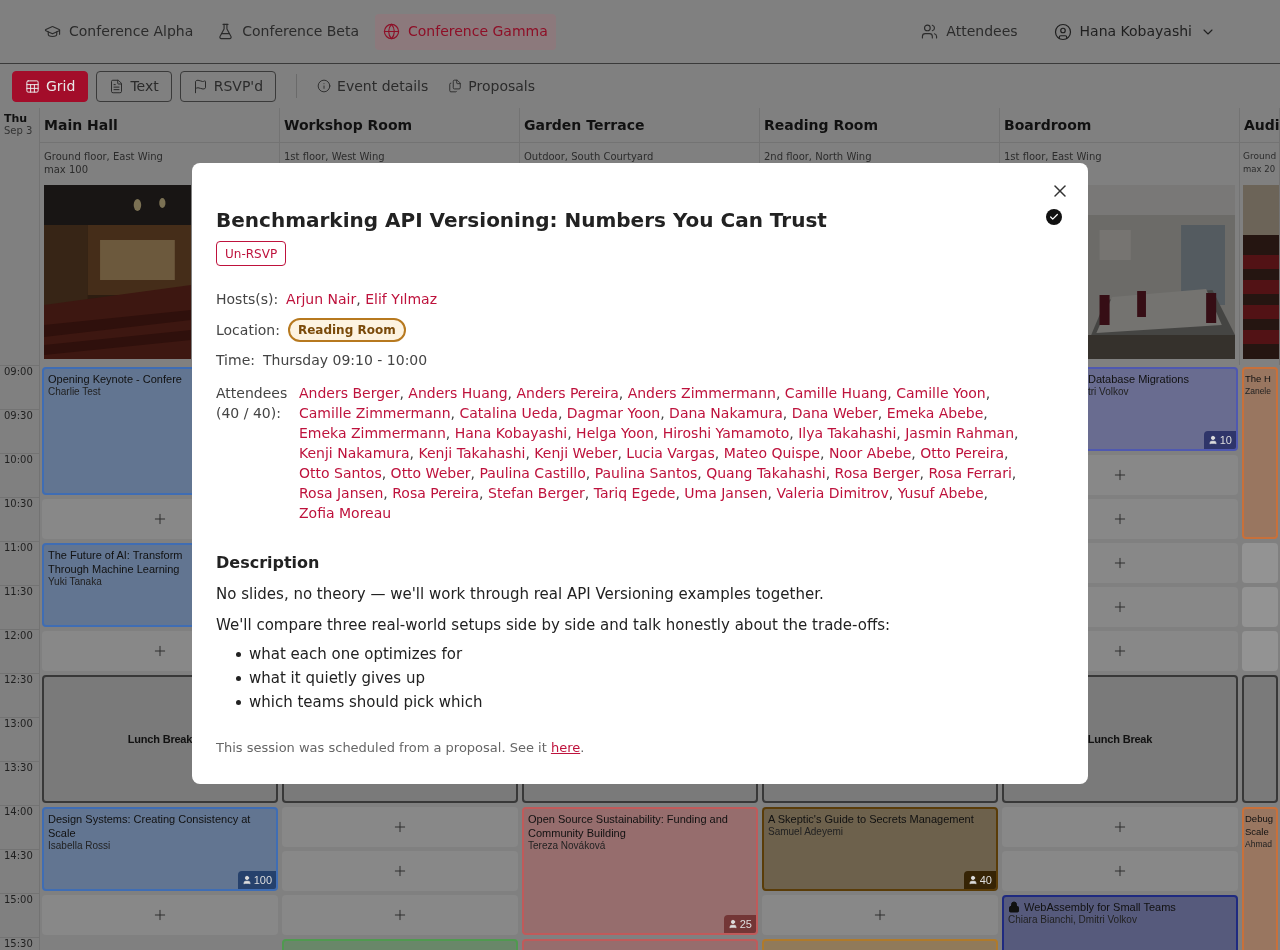  What do you see at coordinates (74, 392) in the screenshot?
I see `event-speakers: Charlie Test` at bounding box center [74, 392].